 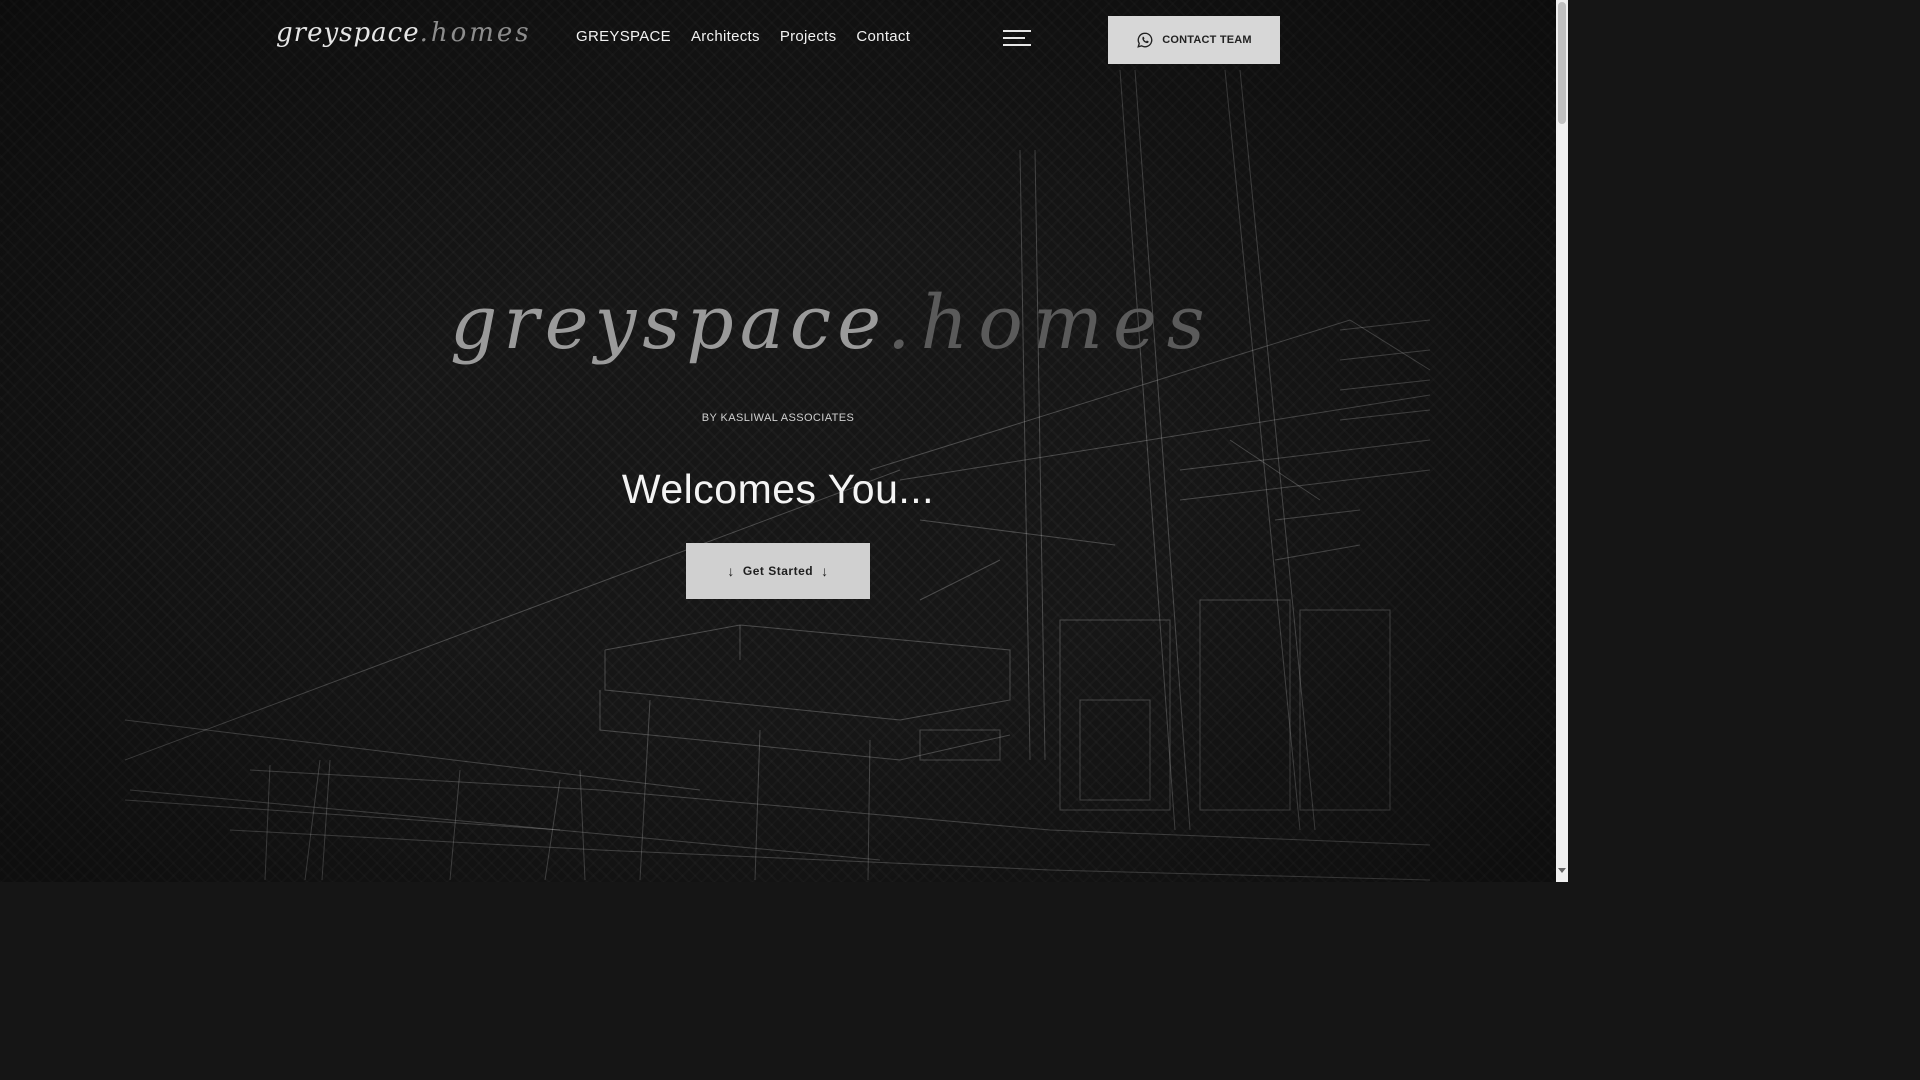 What do you see at coordinates (348, 33) in the screenshot?
I see `logo-text-primary: greyspace` at bounding box center [348, 33].